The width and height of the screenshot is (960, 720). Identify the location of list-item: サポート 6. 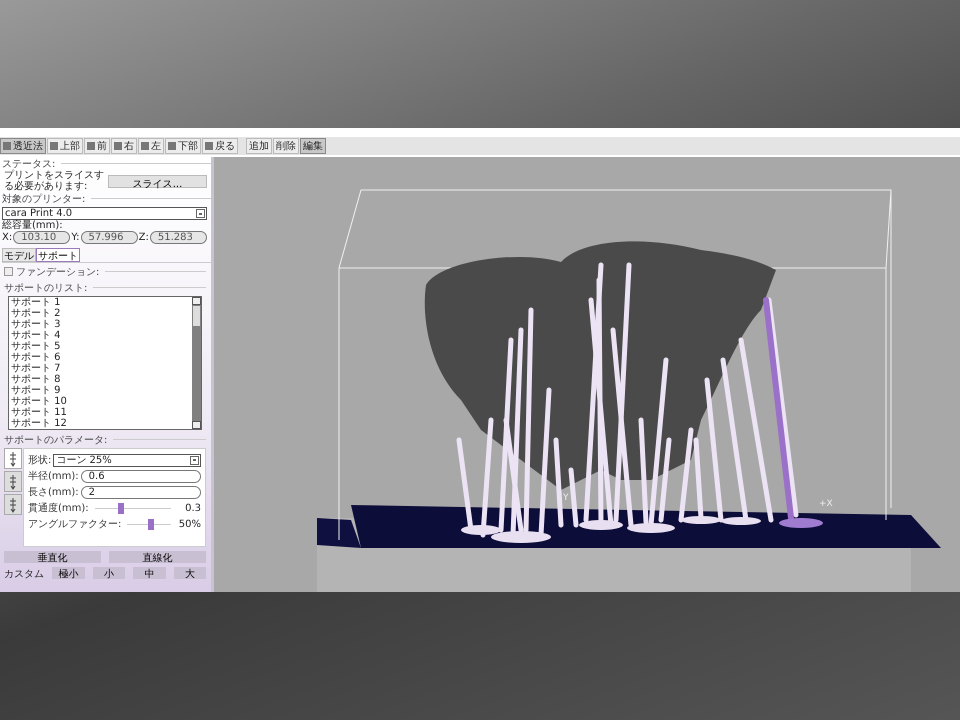
(100, 357).